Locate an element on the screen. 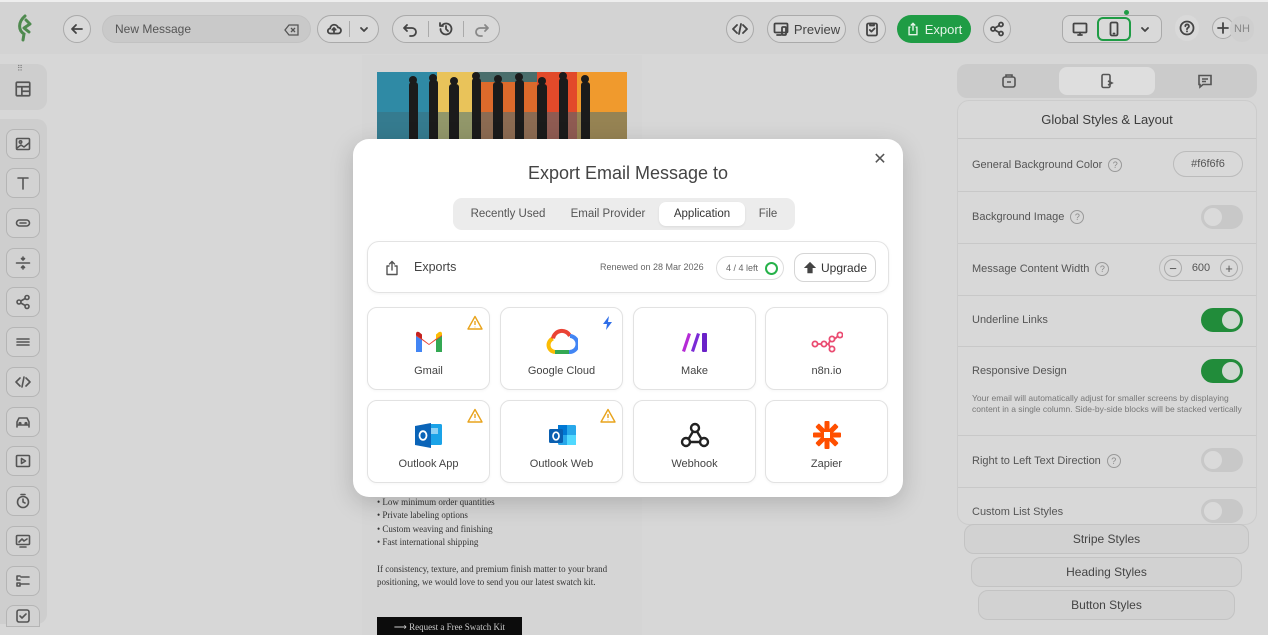  message-title-input: New Message is located at coordinates (206, 29).